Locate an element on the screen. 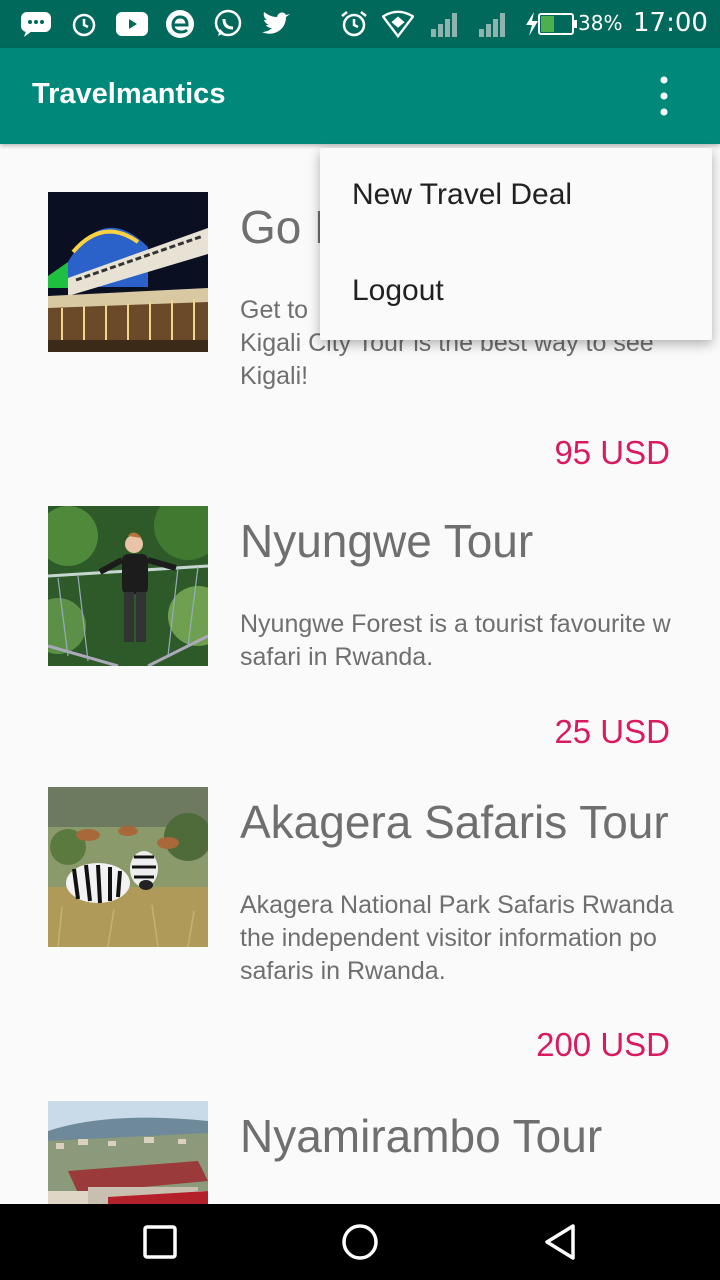 This screenshot has width=720, height=1280. back-icon is located at coordinates (560, 1242).